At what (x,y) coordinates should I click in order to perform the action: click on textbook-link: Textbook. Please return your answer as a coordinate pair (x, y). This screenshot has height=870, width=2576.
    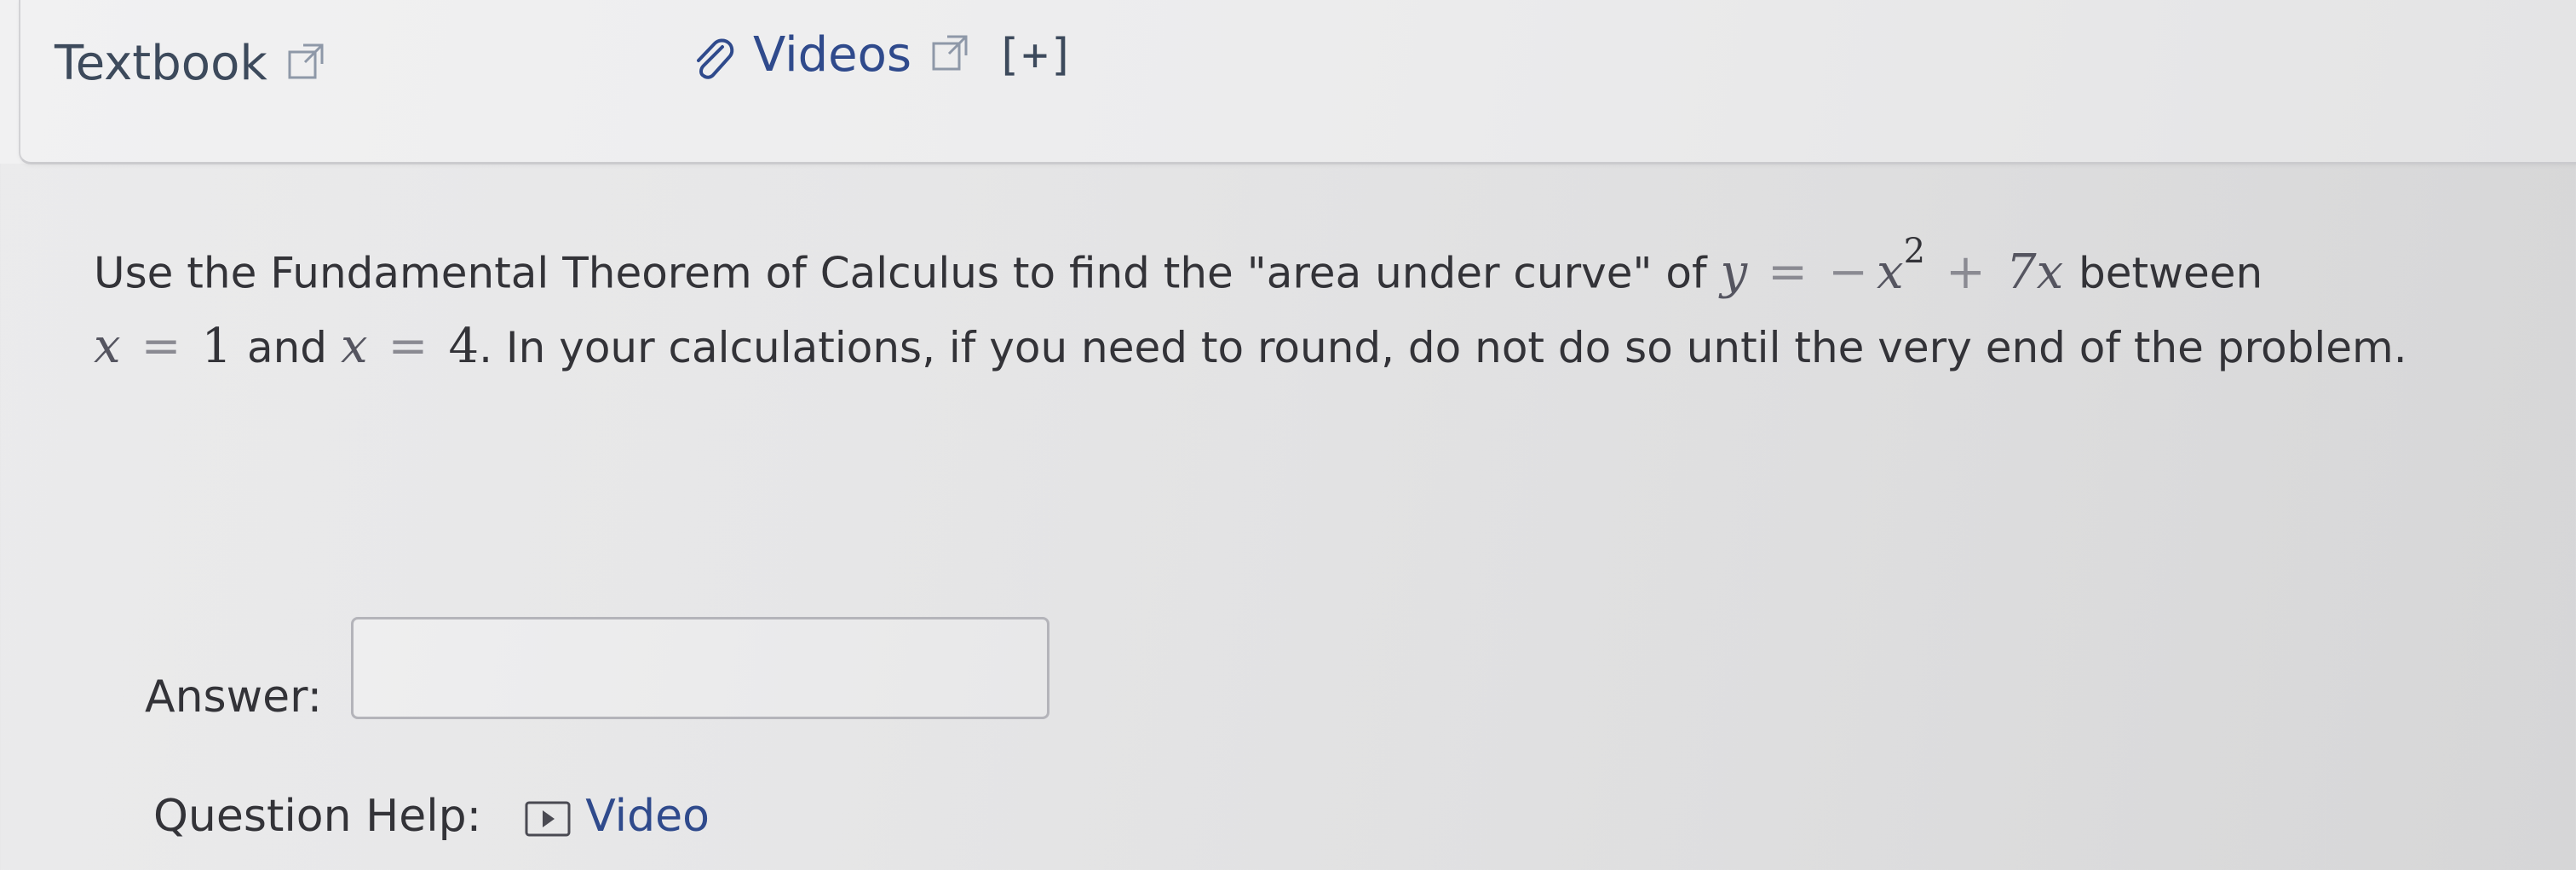
    Looking at the image, I should click on (190, 64).